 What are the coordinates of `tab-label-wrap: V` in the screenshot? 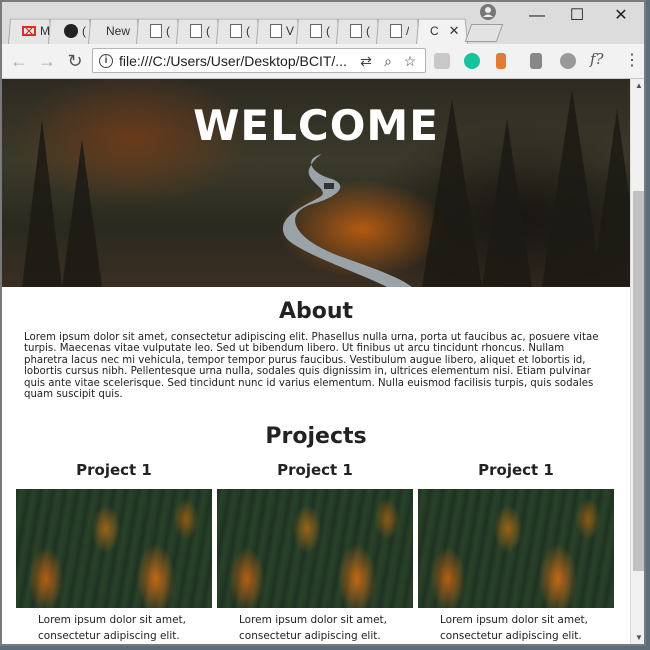 It's located at (282, 31).